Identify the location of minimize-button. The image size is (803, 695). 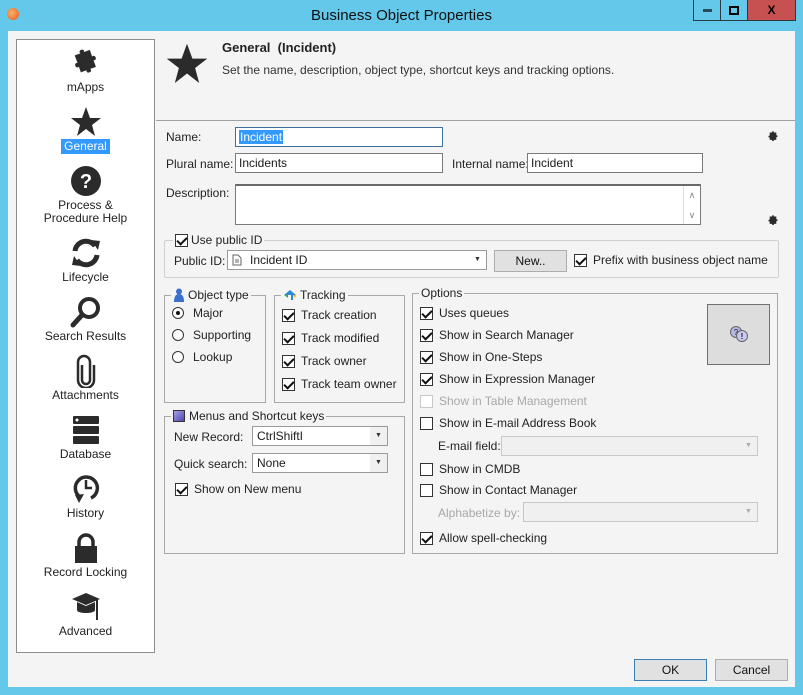
(707, 10).